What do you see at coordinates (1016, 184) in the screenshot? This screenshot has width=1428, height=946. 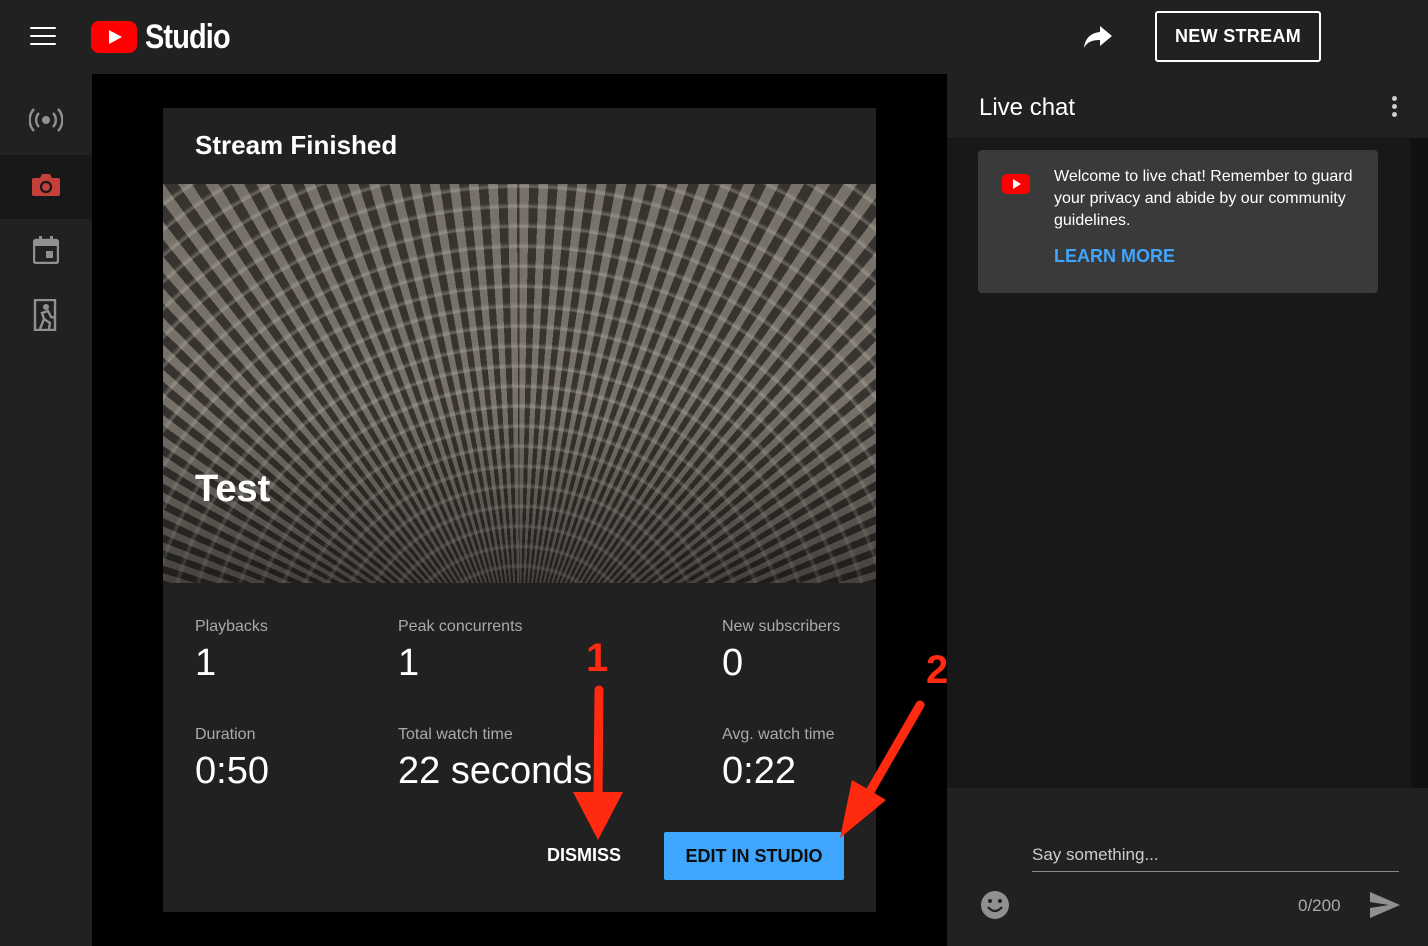 I see `youtube-icon` at bounding box center [1016, 184].